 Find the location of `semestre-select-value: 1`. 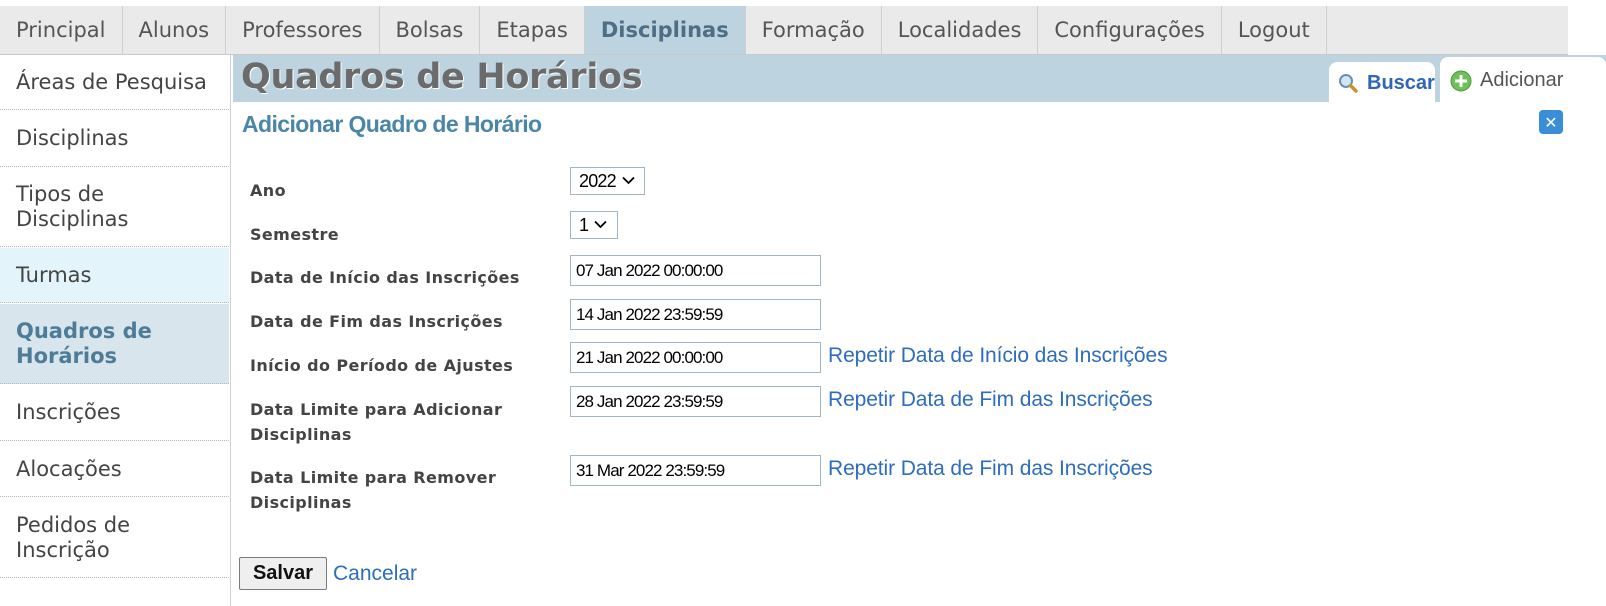

semestre-select-value: 1 is located at coordinates (584, 224).